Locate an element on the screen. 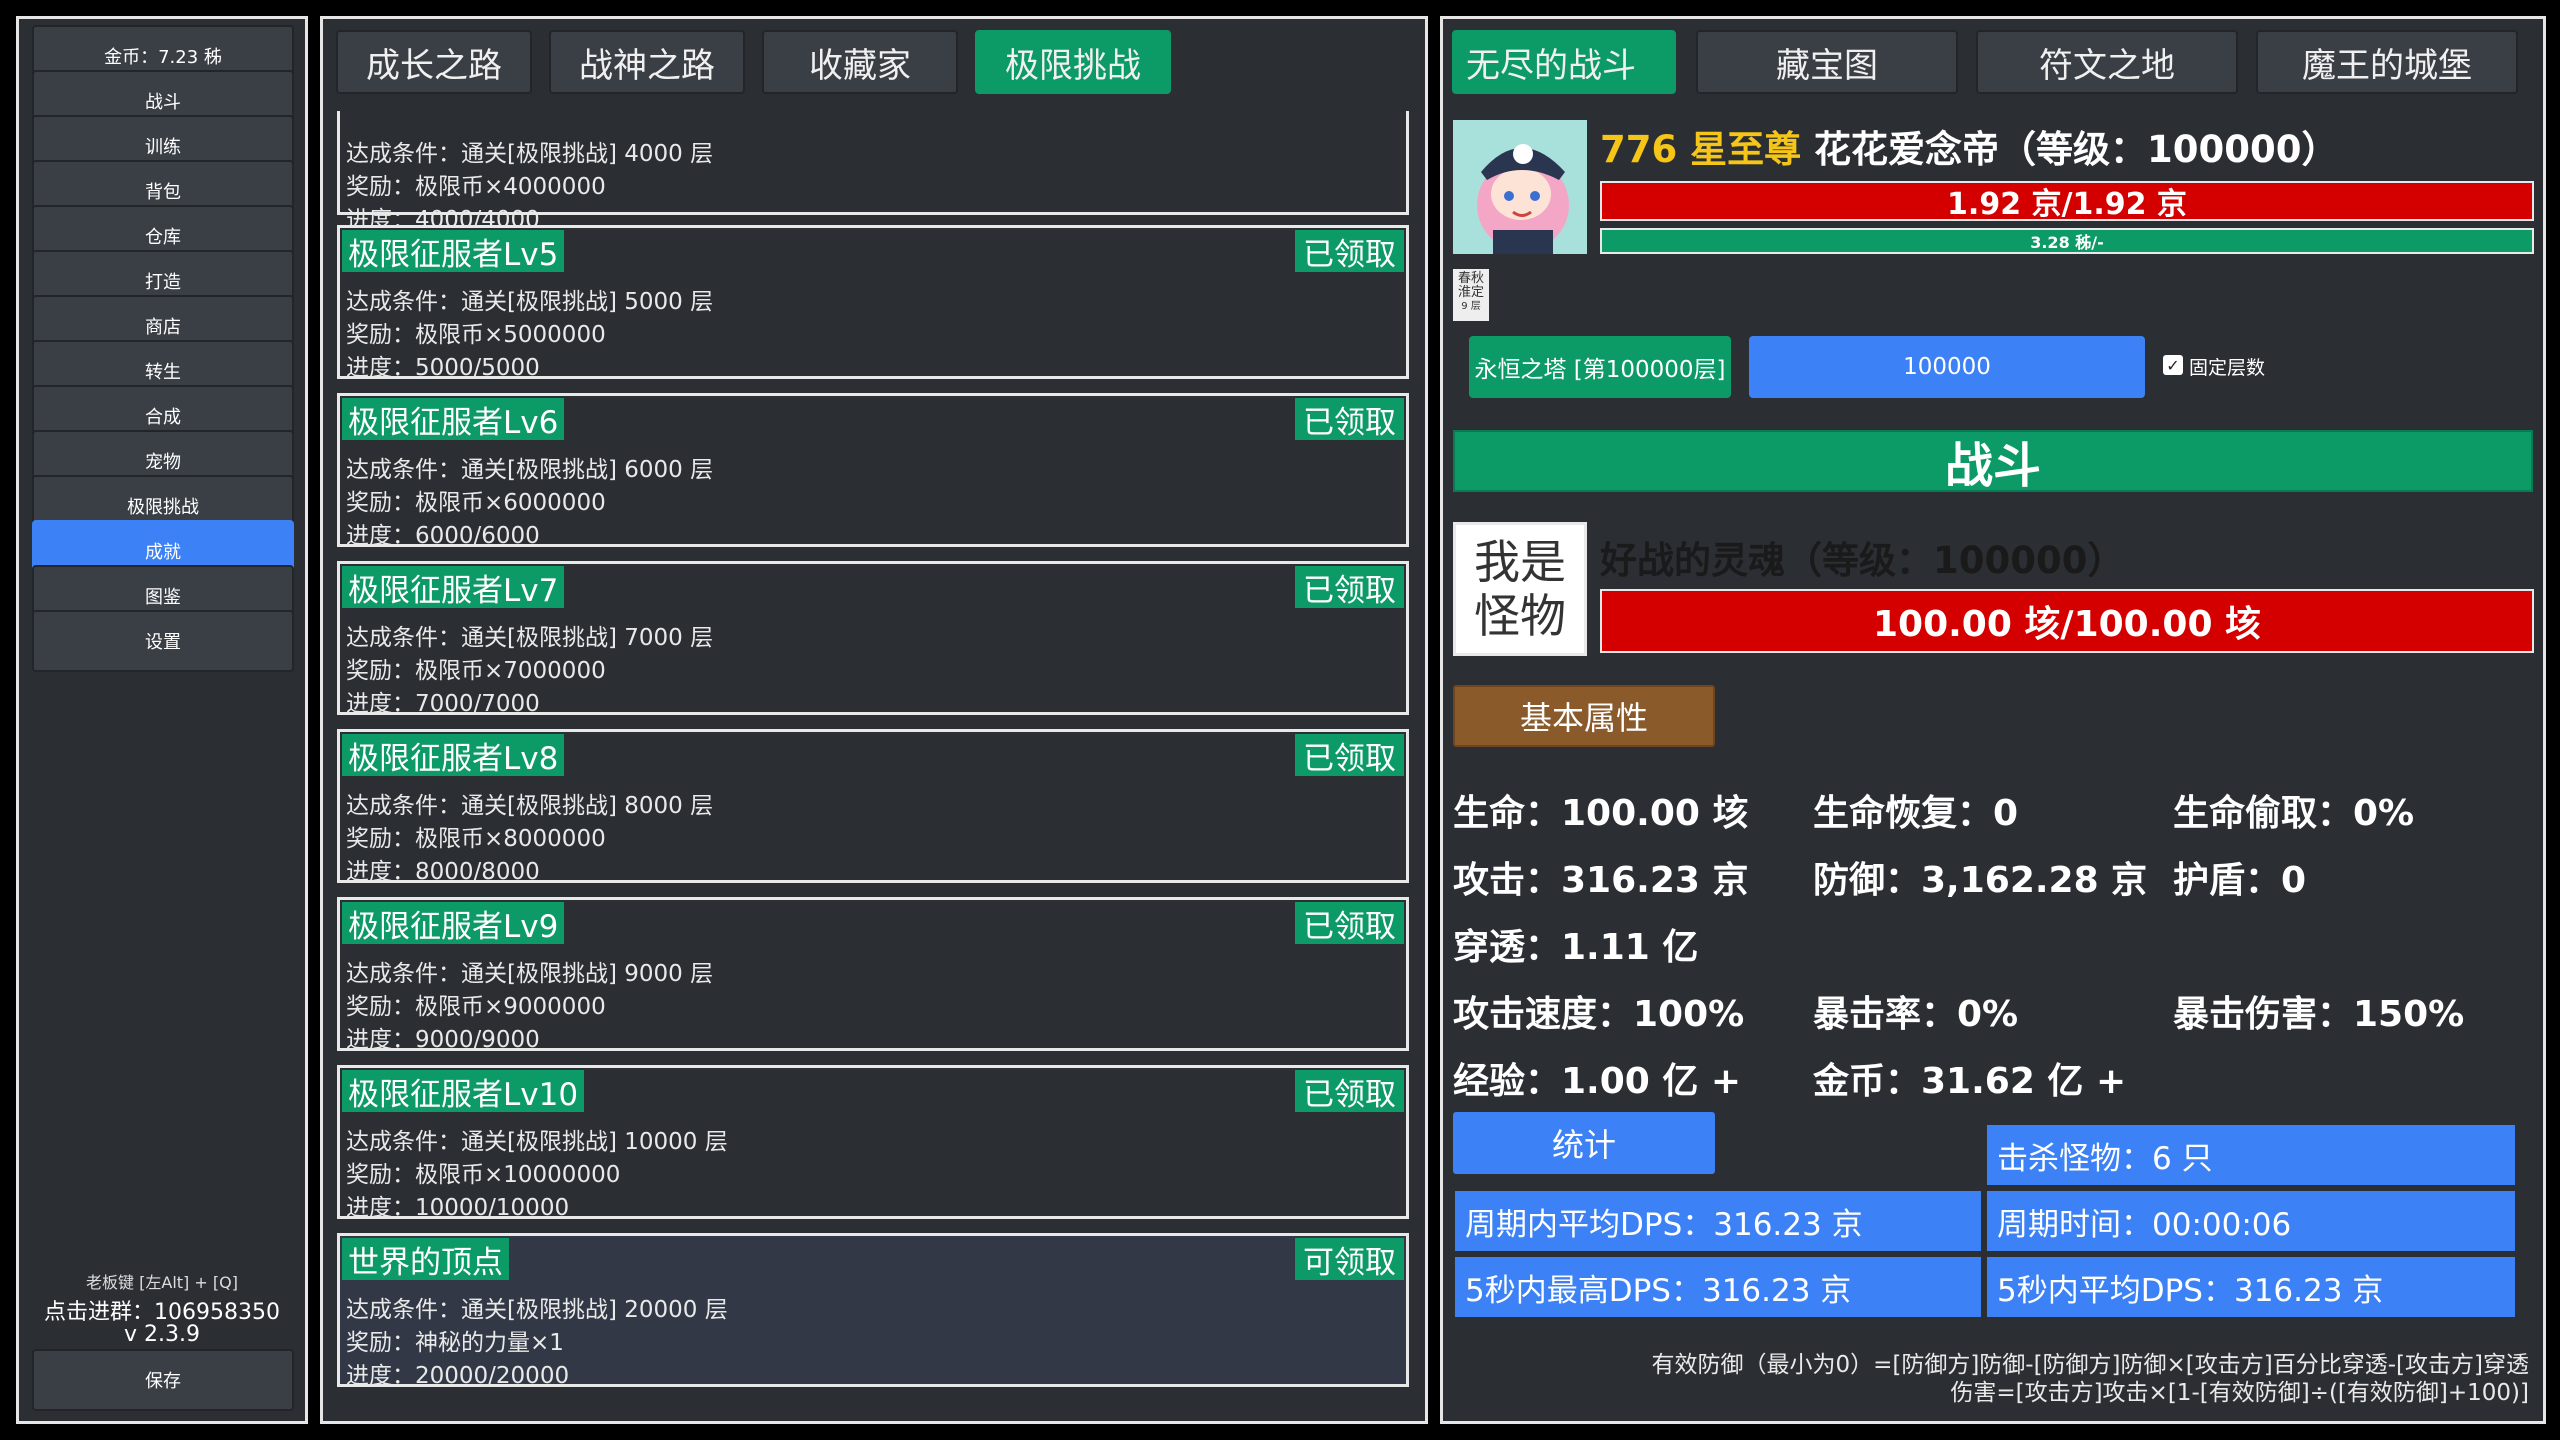  achievement-condition: 达成条件：通关[极限挑战] 5000 层 is located at coordinates (530, 302).